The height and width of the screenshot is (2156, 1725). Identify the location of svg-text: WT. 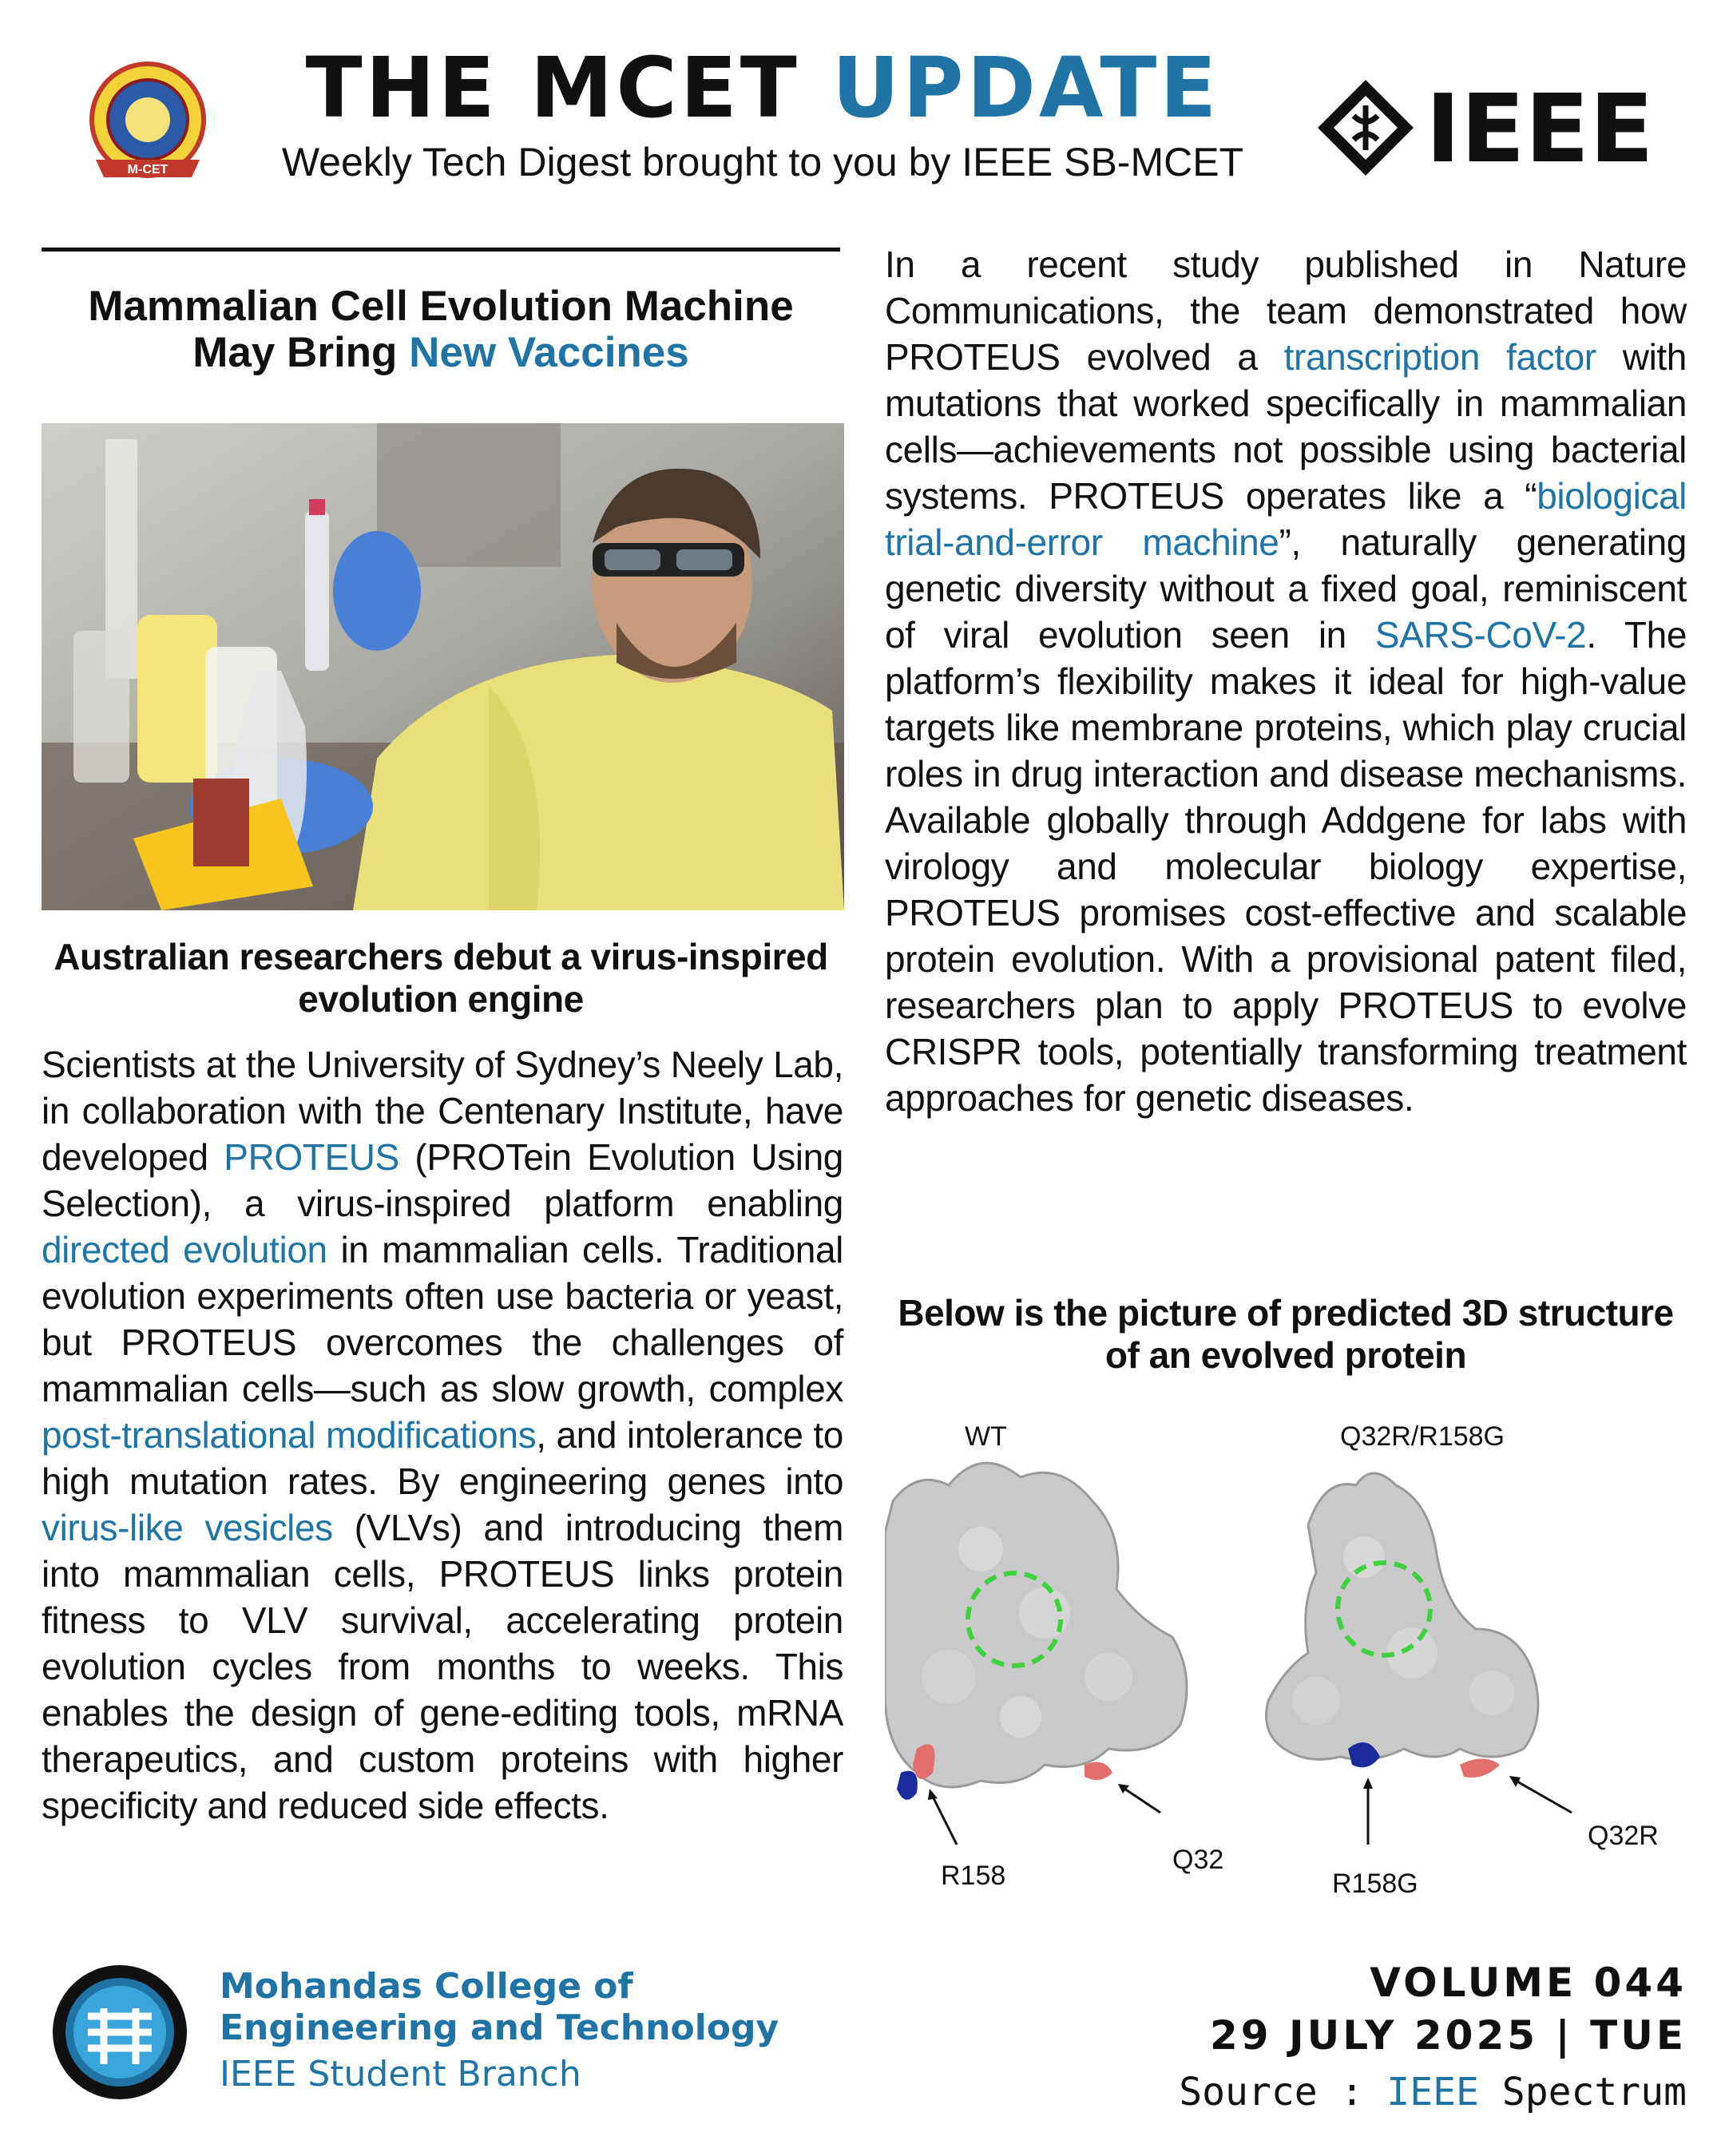
(986, 1436).